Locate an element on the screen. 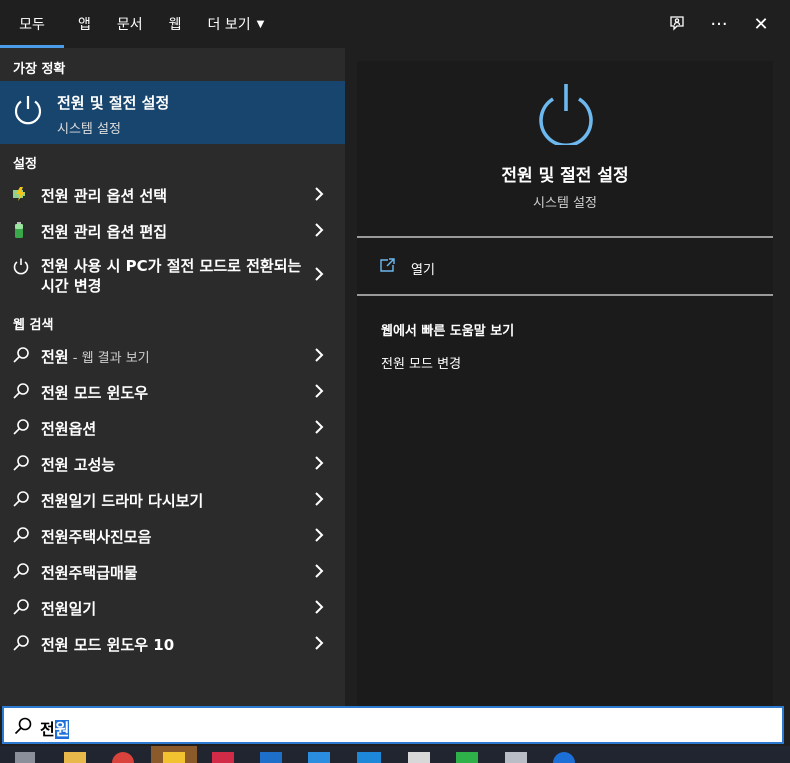 The image size is (790, 763). preview-subtitle: 시스템 설정 is located at coordinates (565, 203).